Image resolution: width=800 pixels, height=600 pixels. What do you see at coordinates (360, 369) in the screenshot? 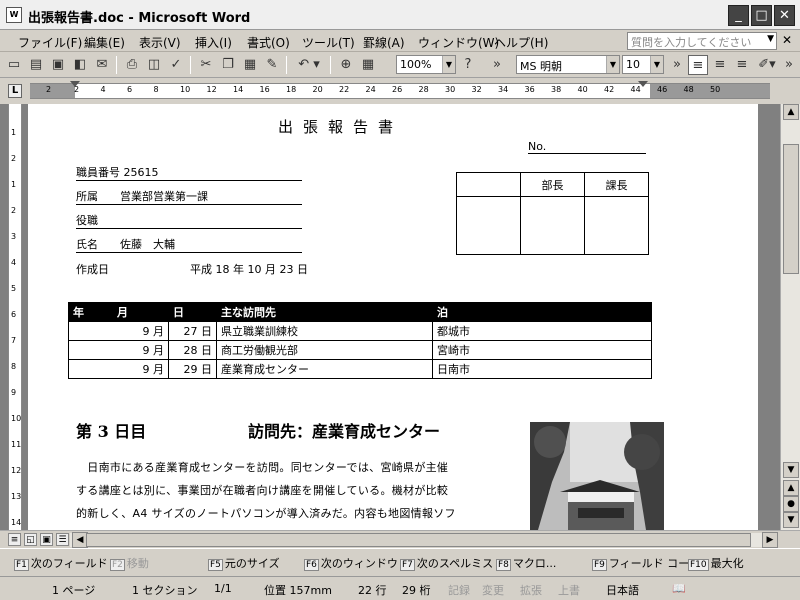
I see `table-row: 9 月 29 日 産業育成センター 日南市` at bounding box center [360, 369].